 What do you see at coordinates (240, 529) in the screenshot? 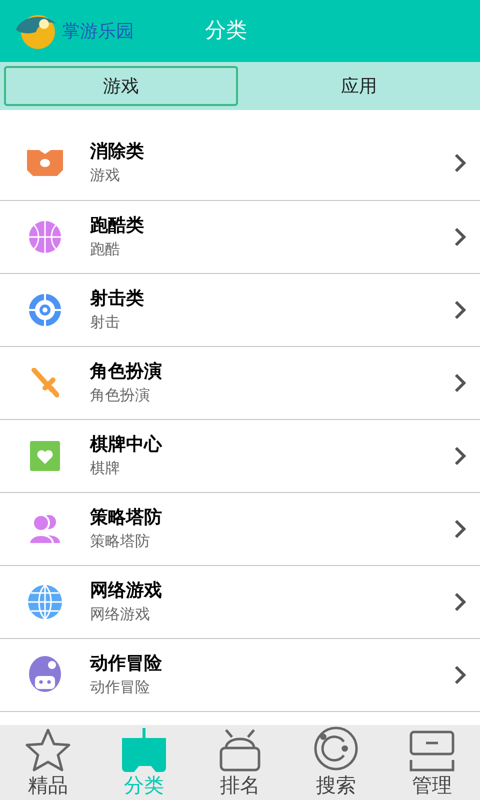
I see `category-row: 策略塔防 策略塔防` at bounding box center [240, 529].